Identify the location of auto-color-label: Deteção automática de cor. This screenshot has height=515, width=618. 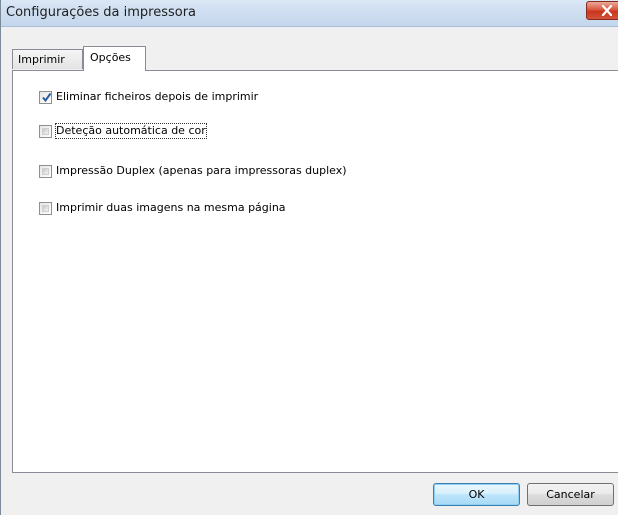
(131, 131).